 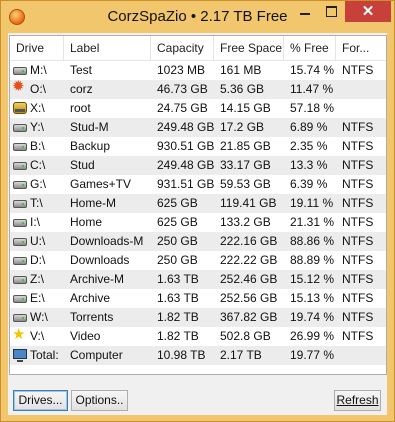 I want to click on cell-free-space: 33.17 GB, so click(x=245, y=165).